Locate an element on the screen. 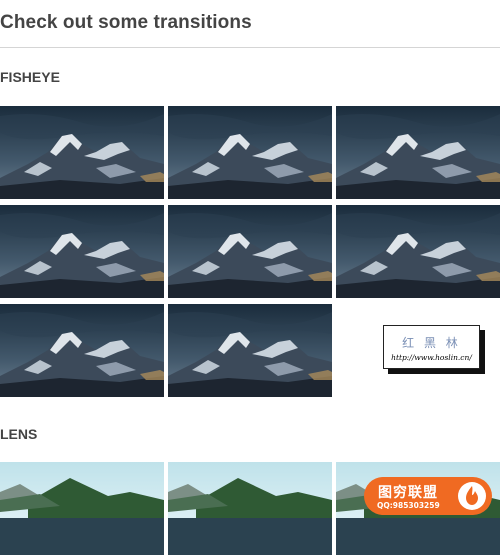 The height and width of the screenshot is (555, 500). promo-badge: 图穷联盟 QQ:985303259 is located at coordinates (428, 496).